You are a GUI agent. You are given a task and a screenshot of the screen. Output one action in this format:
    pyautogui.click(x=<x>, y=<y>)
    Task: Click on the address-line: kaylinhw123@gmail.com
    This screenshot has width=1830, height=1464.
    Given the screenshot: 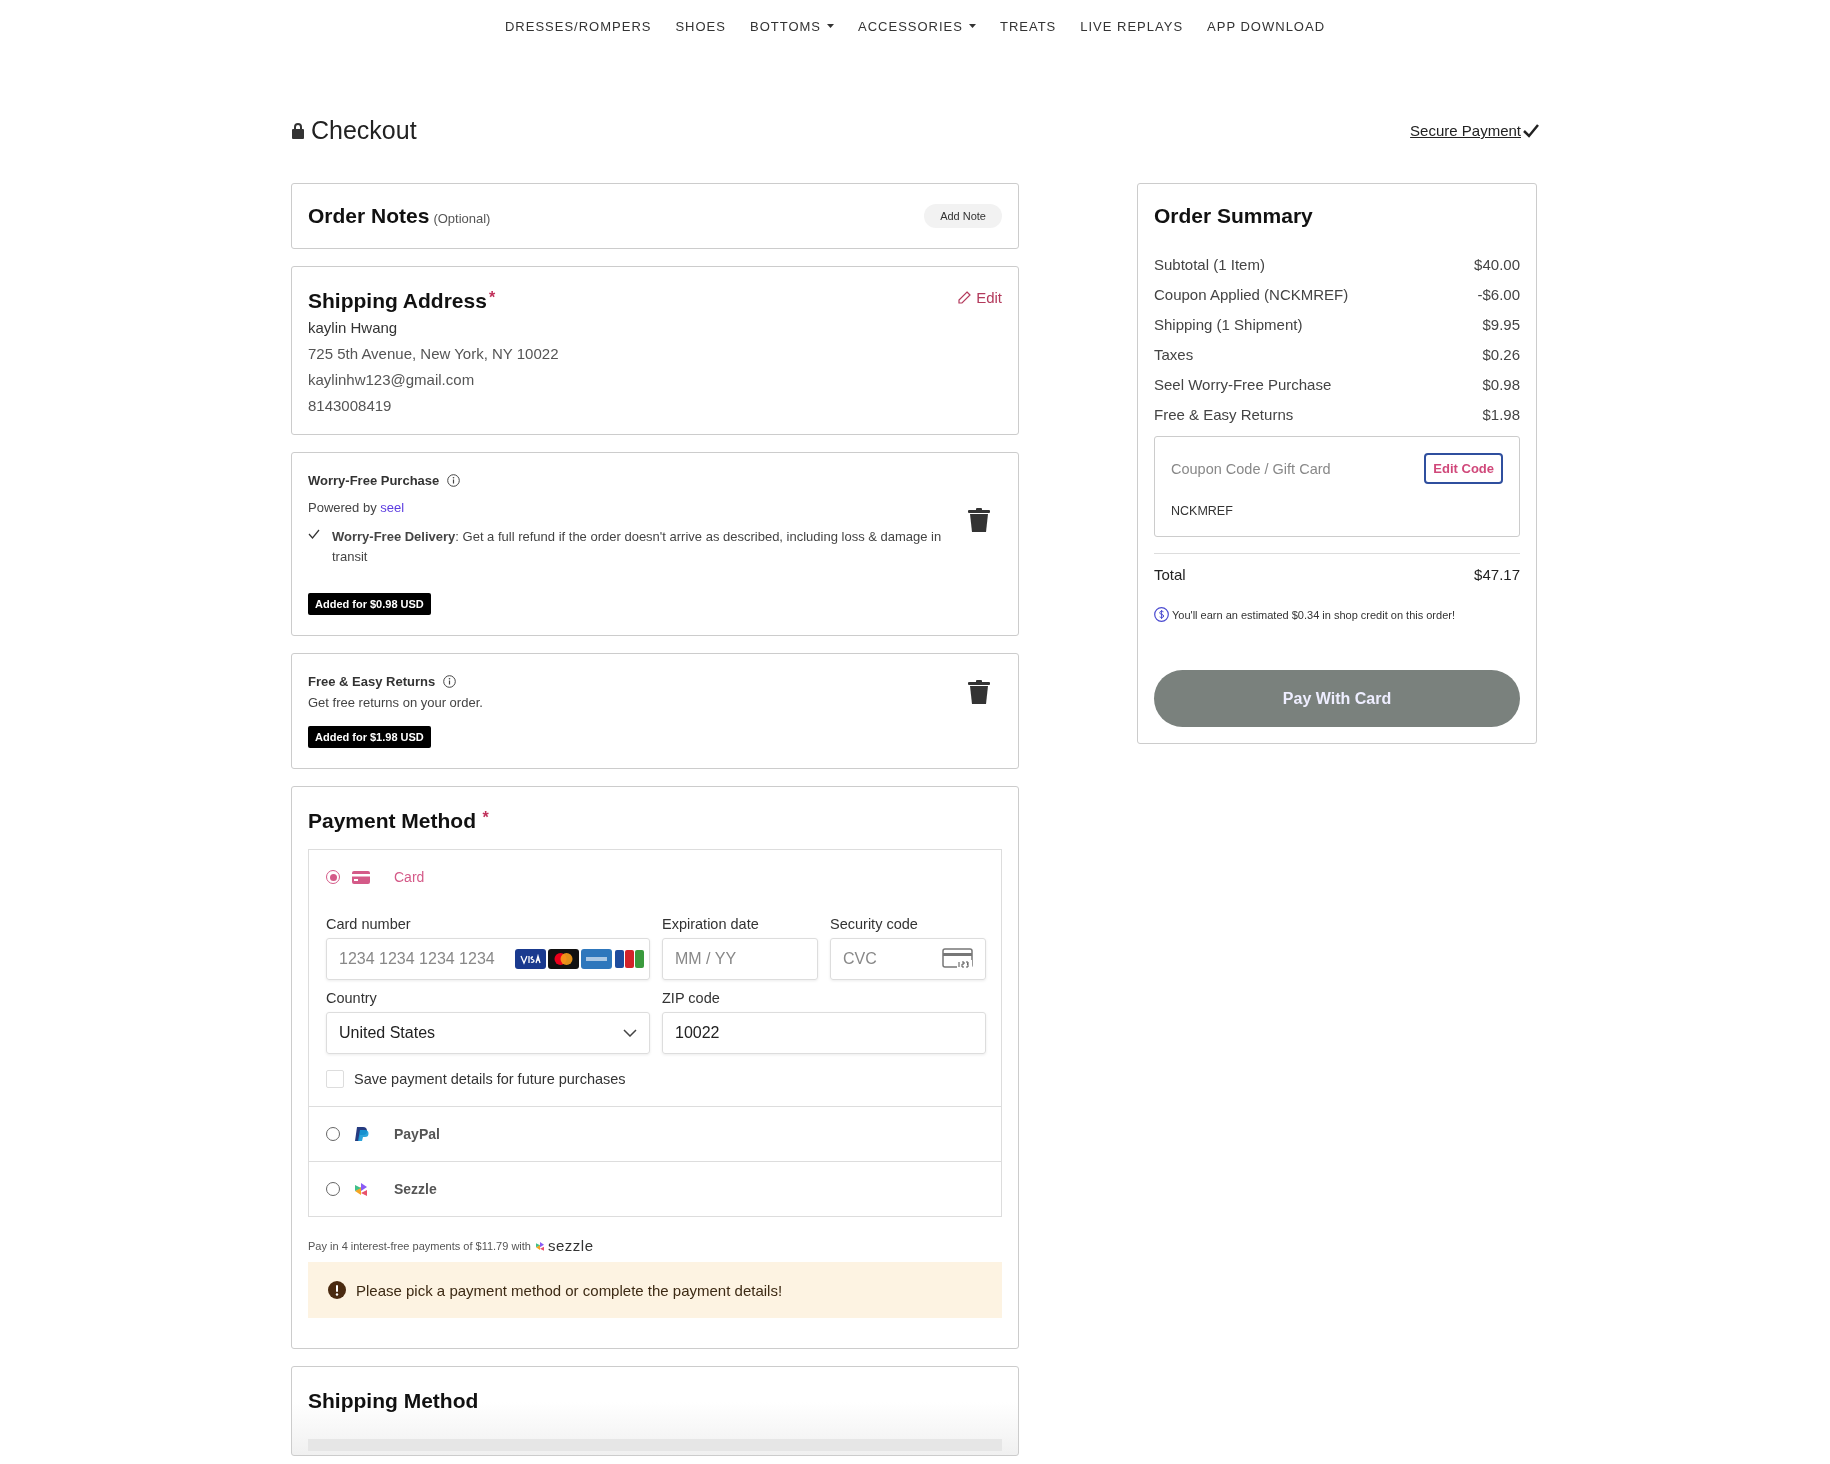 What is the action you would take?
    pyautogui.click(x=392, y=379)
    